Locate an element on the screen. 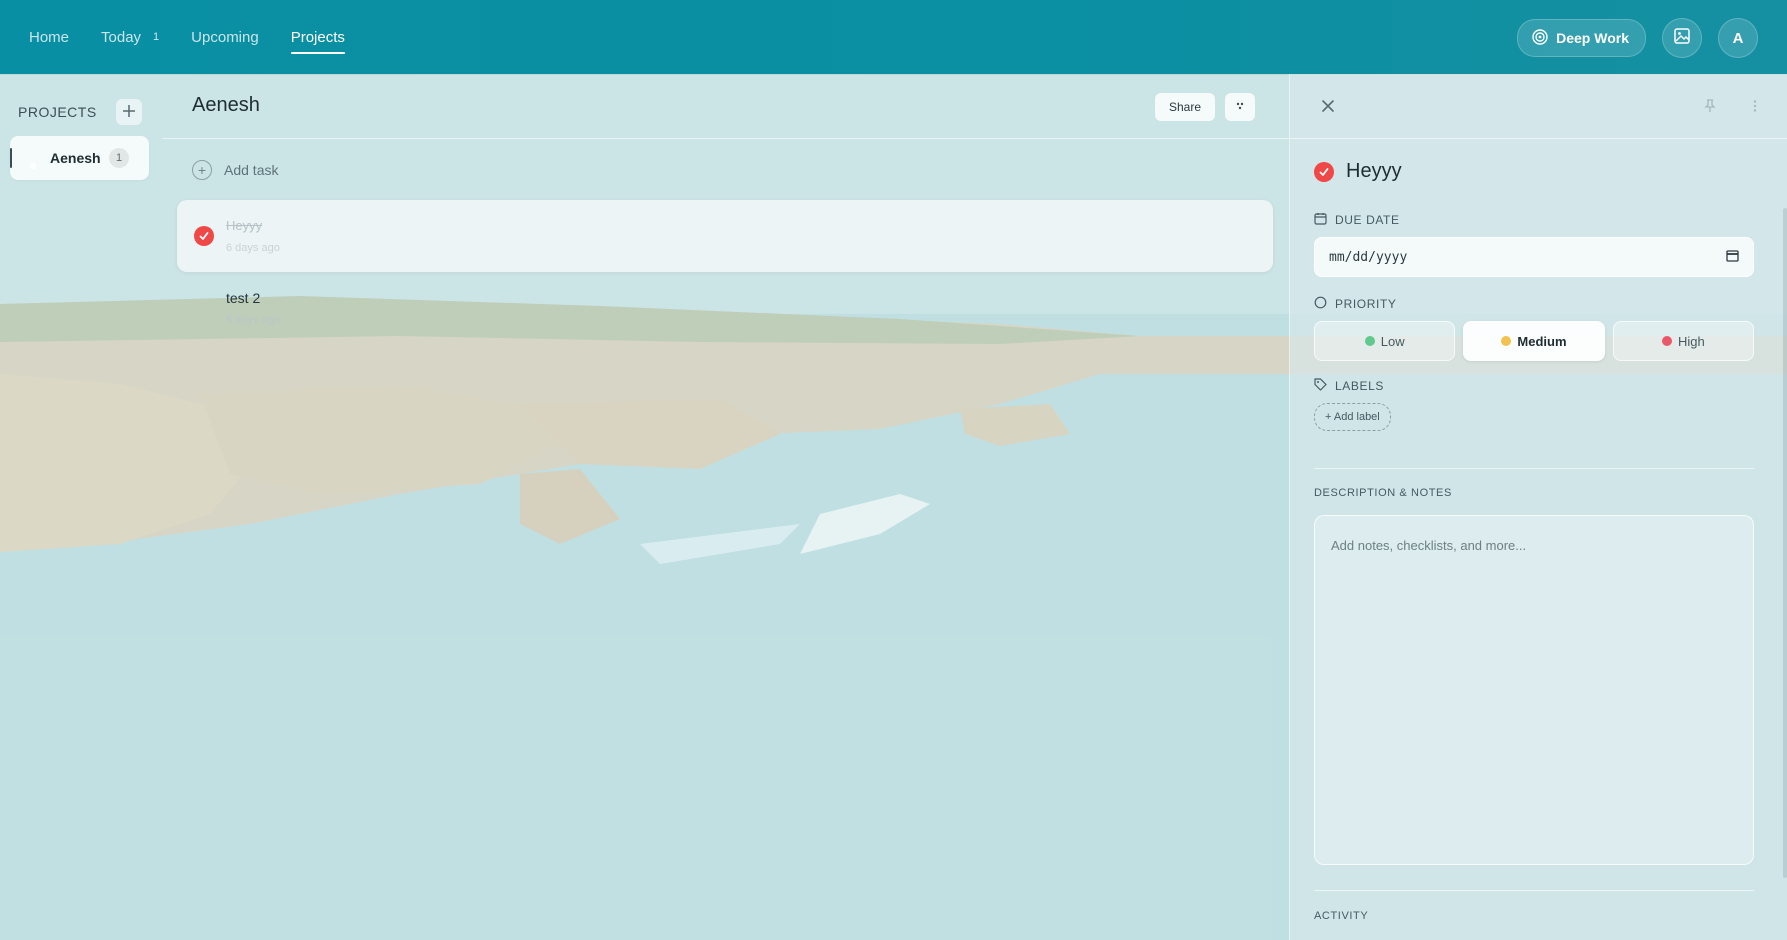  calendar-icon is located at coordinates (1320, 220).